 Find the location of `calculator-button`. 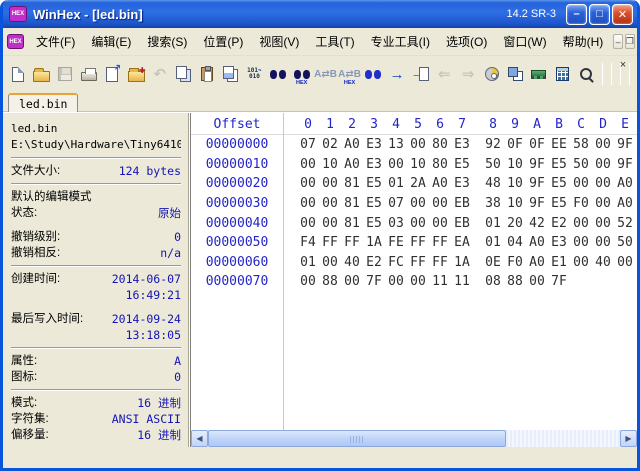

calculator-button is located at coordinates (563, 74).